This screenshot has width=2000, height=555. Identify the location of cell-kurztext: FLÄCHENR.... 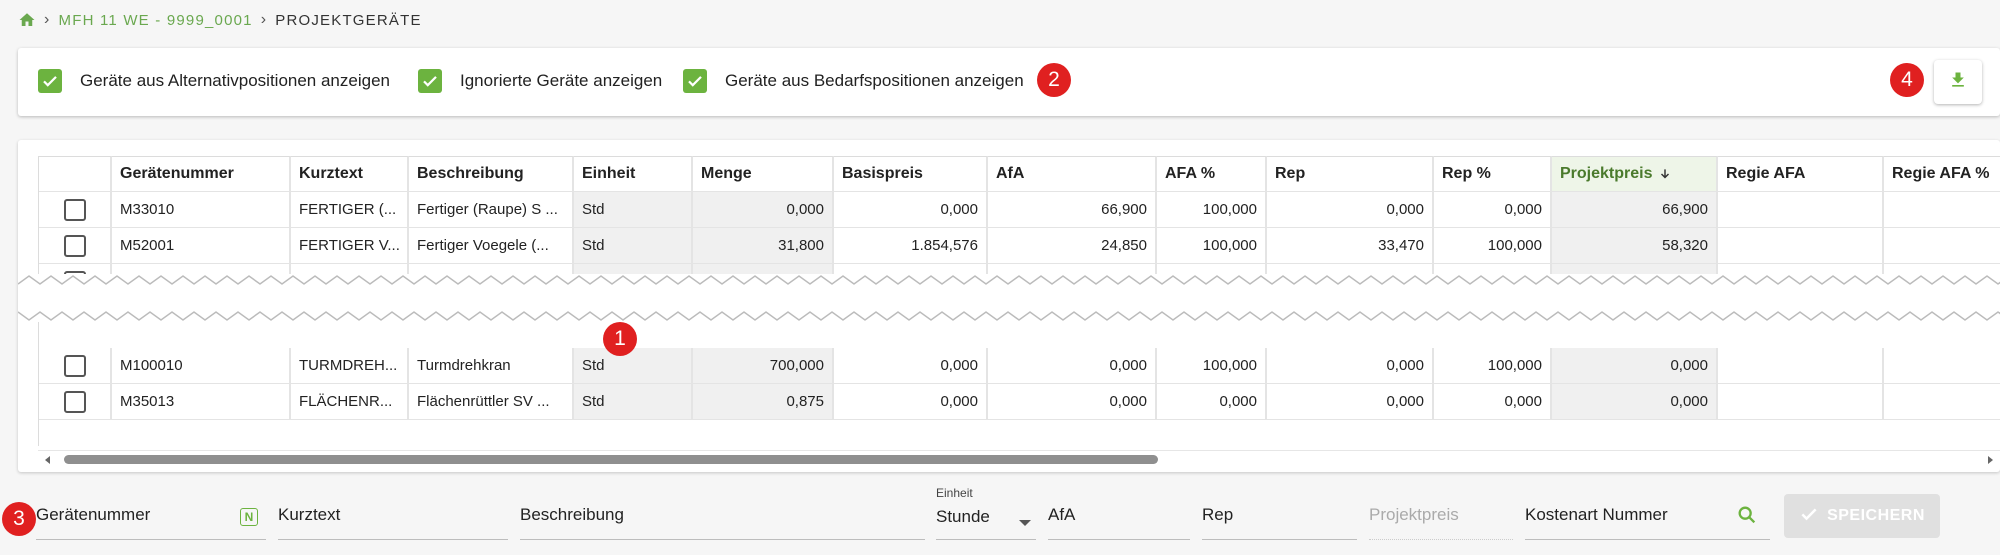
(350, 402).